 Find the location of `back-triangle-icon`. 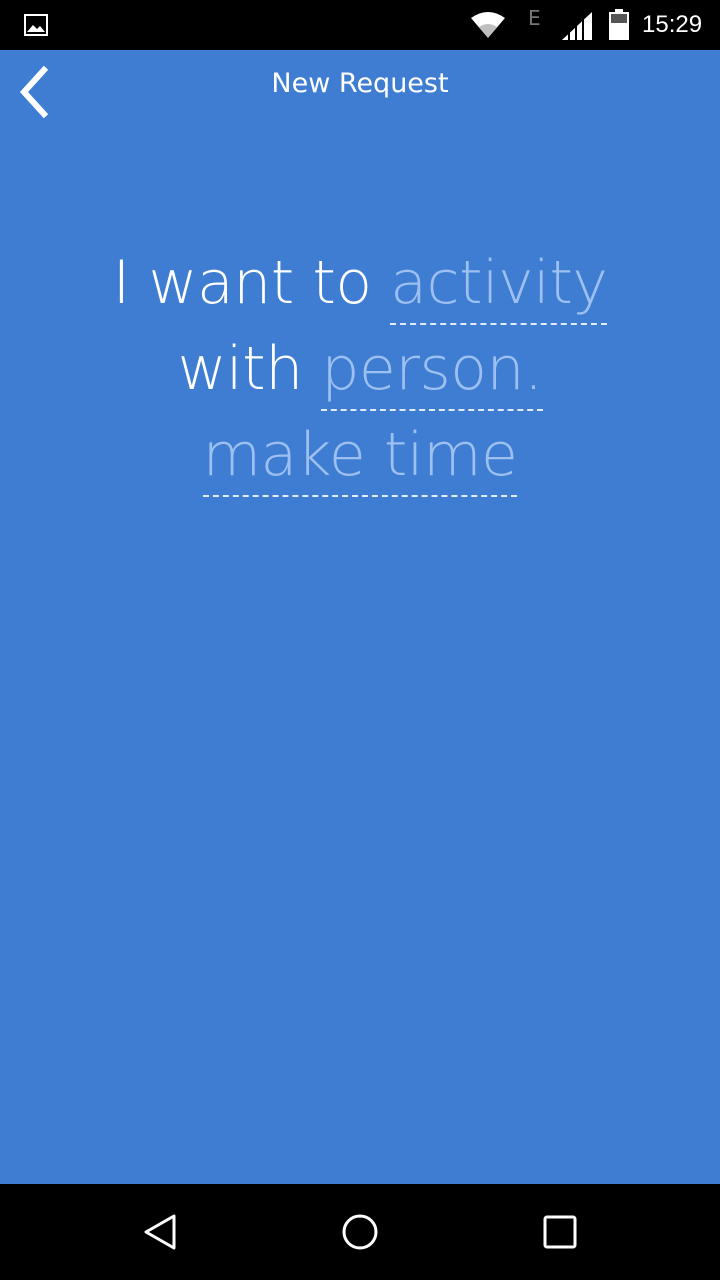

back-triangle-icon is located at coordinates (160, 1232).